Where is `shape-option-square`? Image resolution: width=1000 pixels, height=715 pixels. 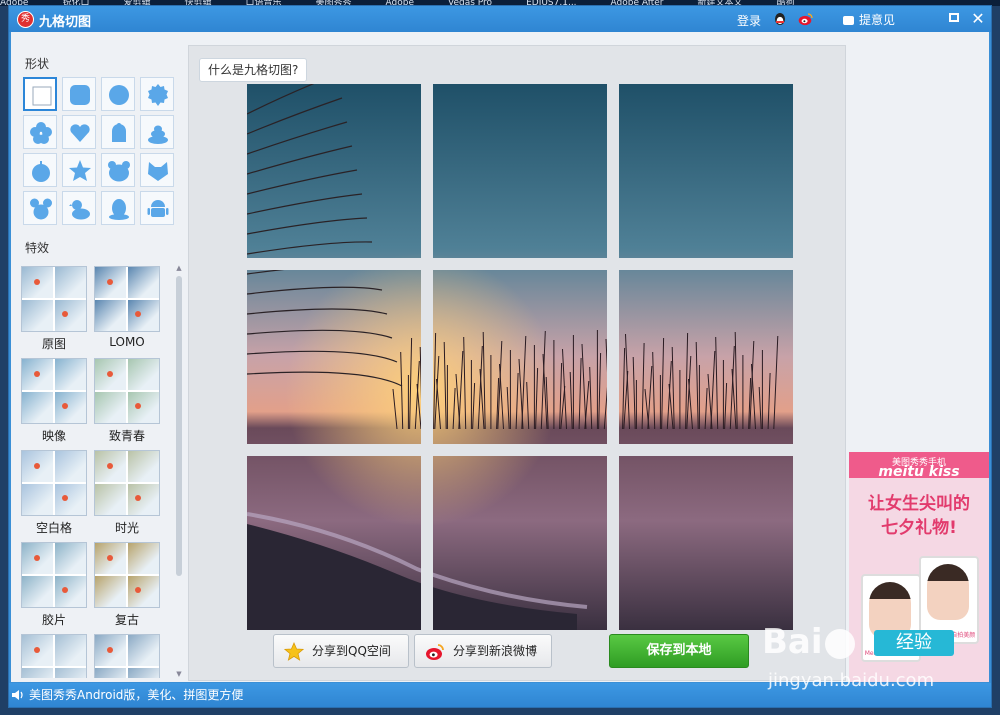 shape-option-square is located at coordinates (40, 94).